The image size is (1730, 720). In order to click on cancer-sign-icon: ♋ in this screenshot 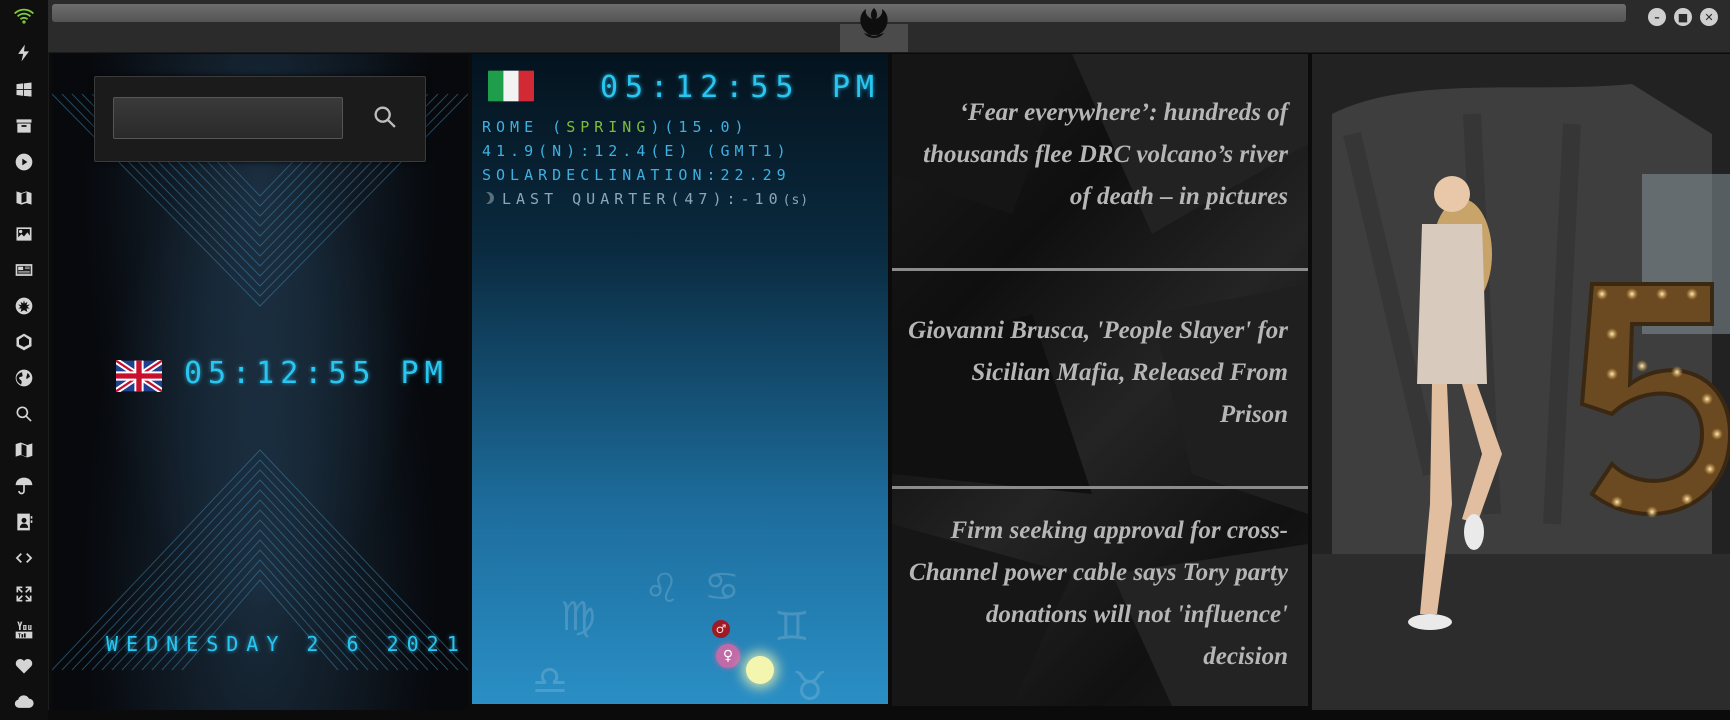, I will do `click(722, 587)`.